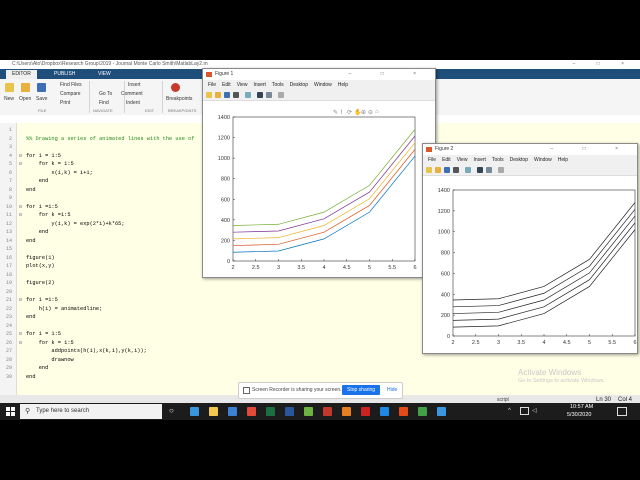 This screenshot has width=640, height=480. I want to click on zoom-in-icon: ⊕, so click(363, 112).